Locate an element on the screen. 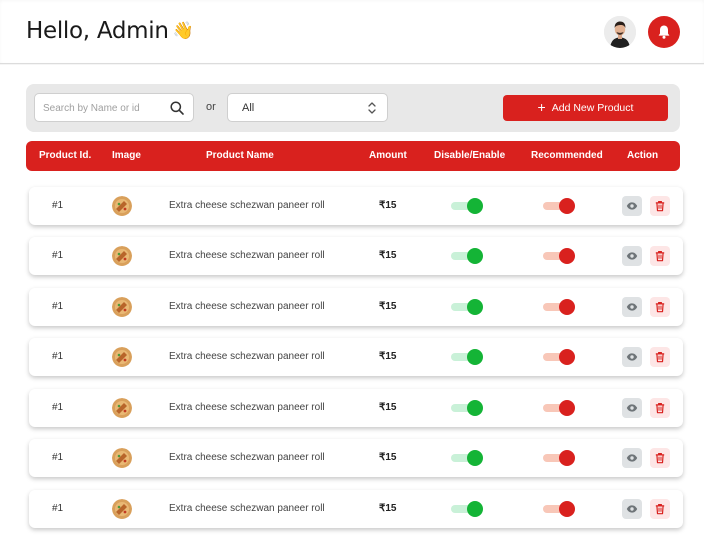 This screenshot has width=704, height=537. user-avatar-icon is located at coordinates (620, 32).